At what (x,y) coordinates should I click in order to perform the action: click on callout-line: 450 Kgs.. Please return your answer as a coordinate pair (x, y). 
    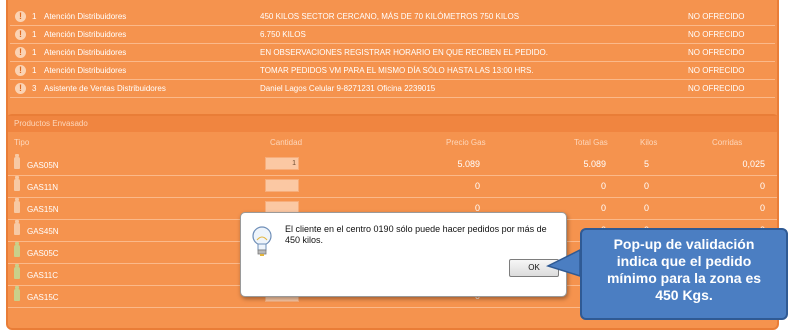
    Looking at the image, I should click on (684, 295).